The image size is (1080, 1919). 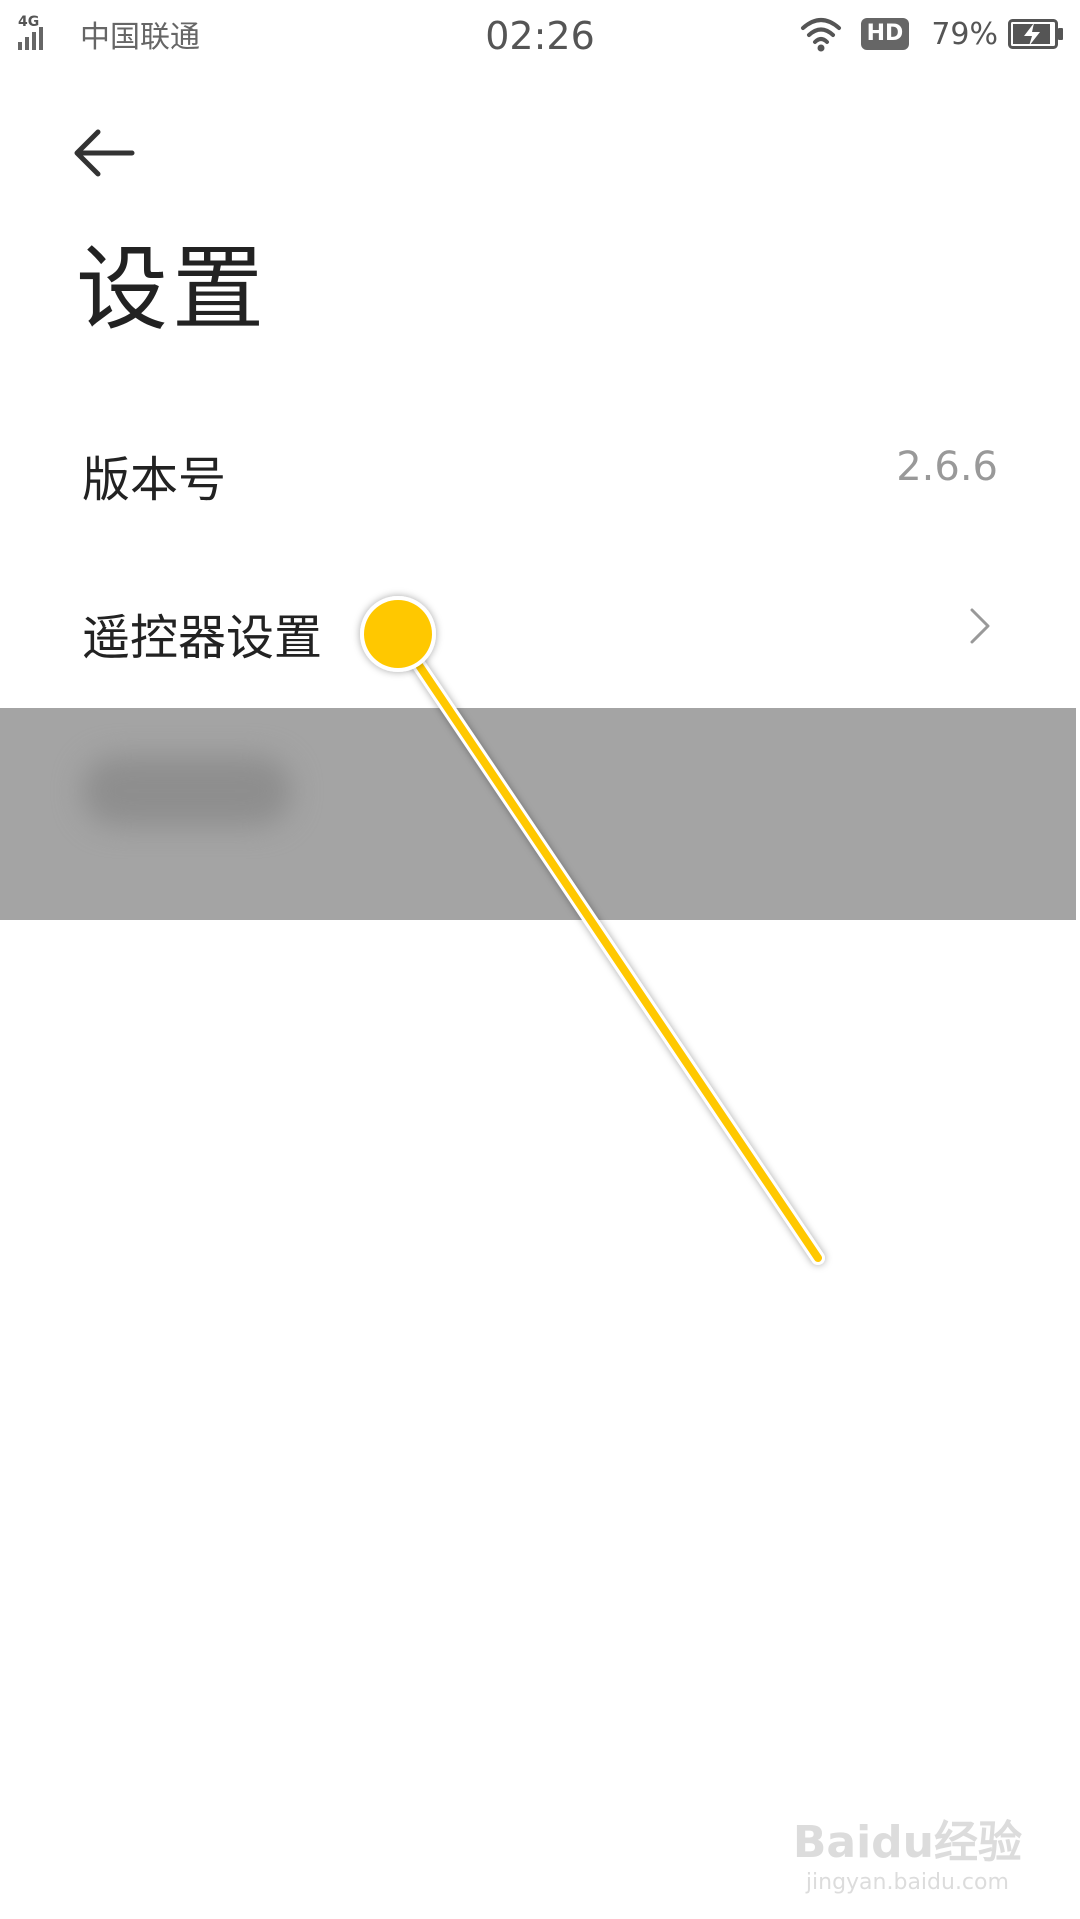 I want to click on chevron-right-icon, so click(x=980, y=626).